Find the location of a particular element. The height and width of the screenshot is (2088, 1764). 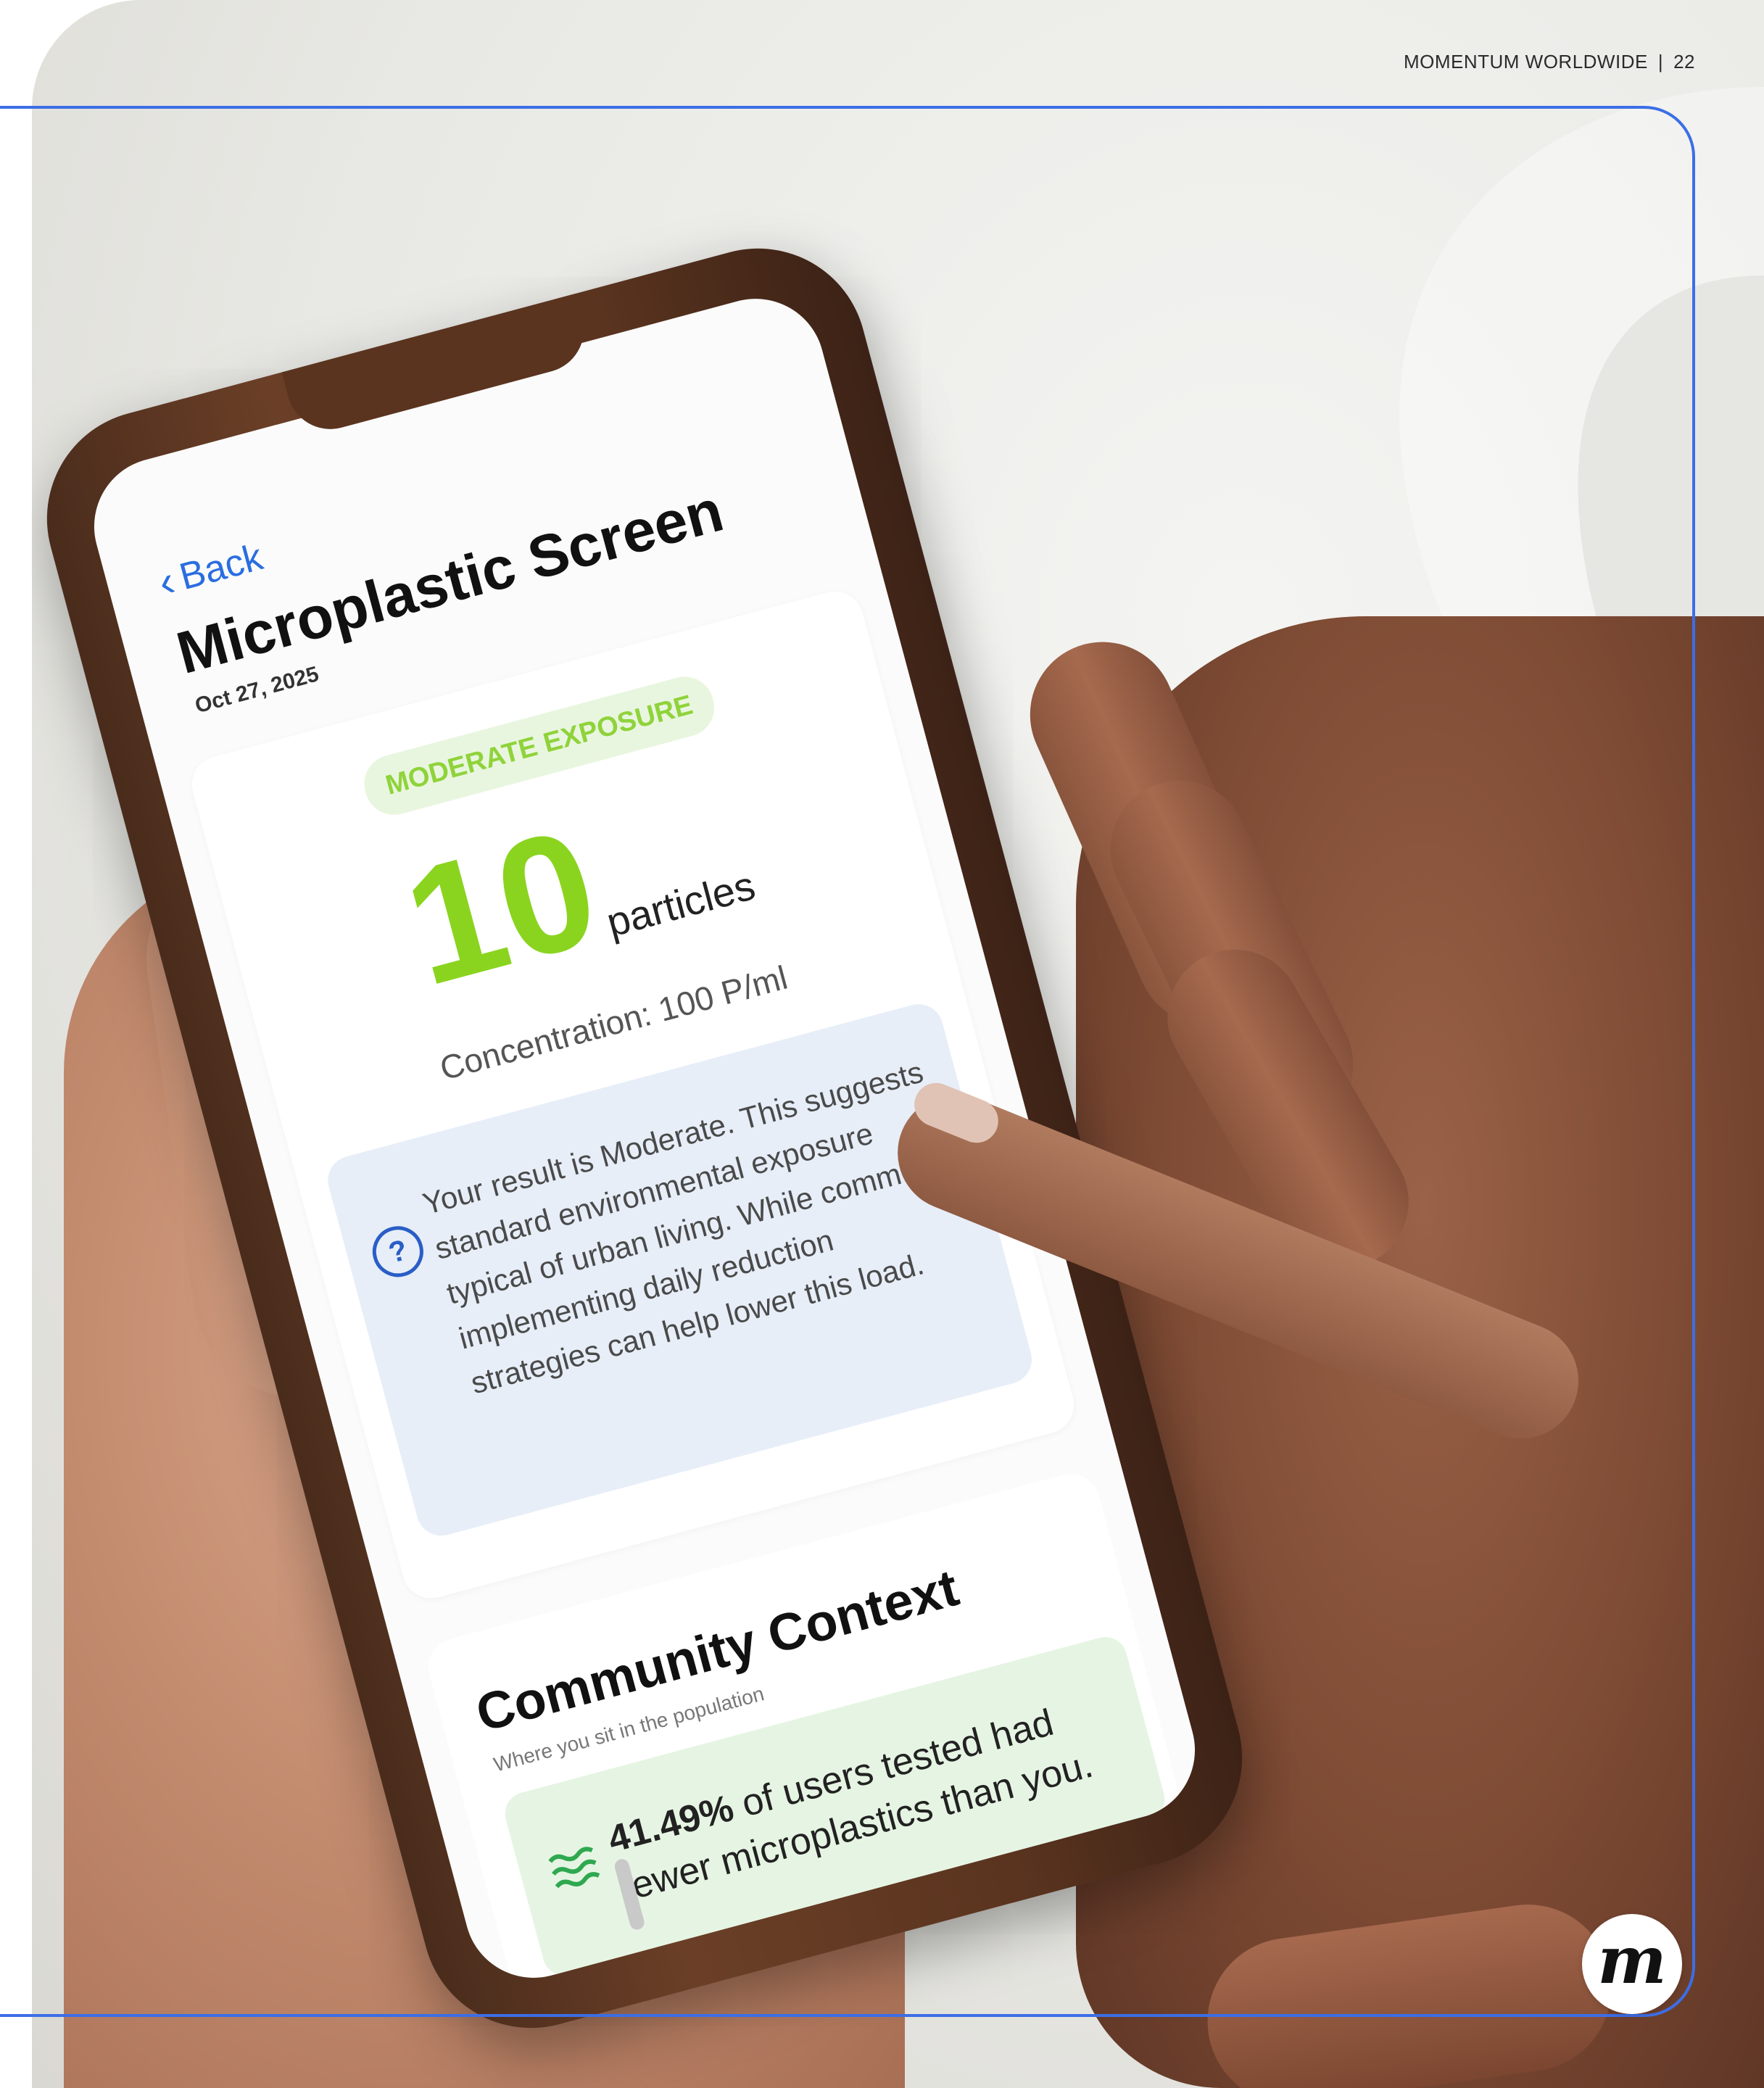

chevron-left-icon: ‹ is located at coordinates (167, 581).